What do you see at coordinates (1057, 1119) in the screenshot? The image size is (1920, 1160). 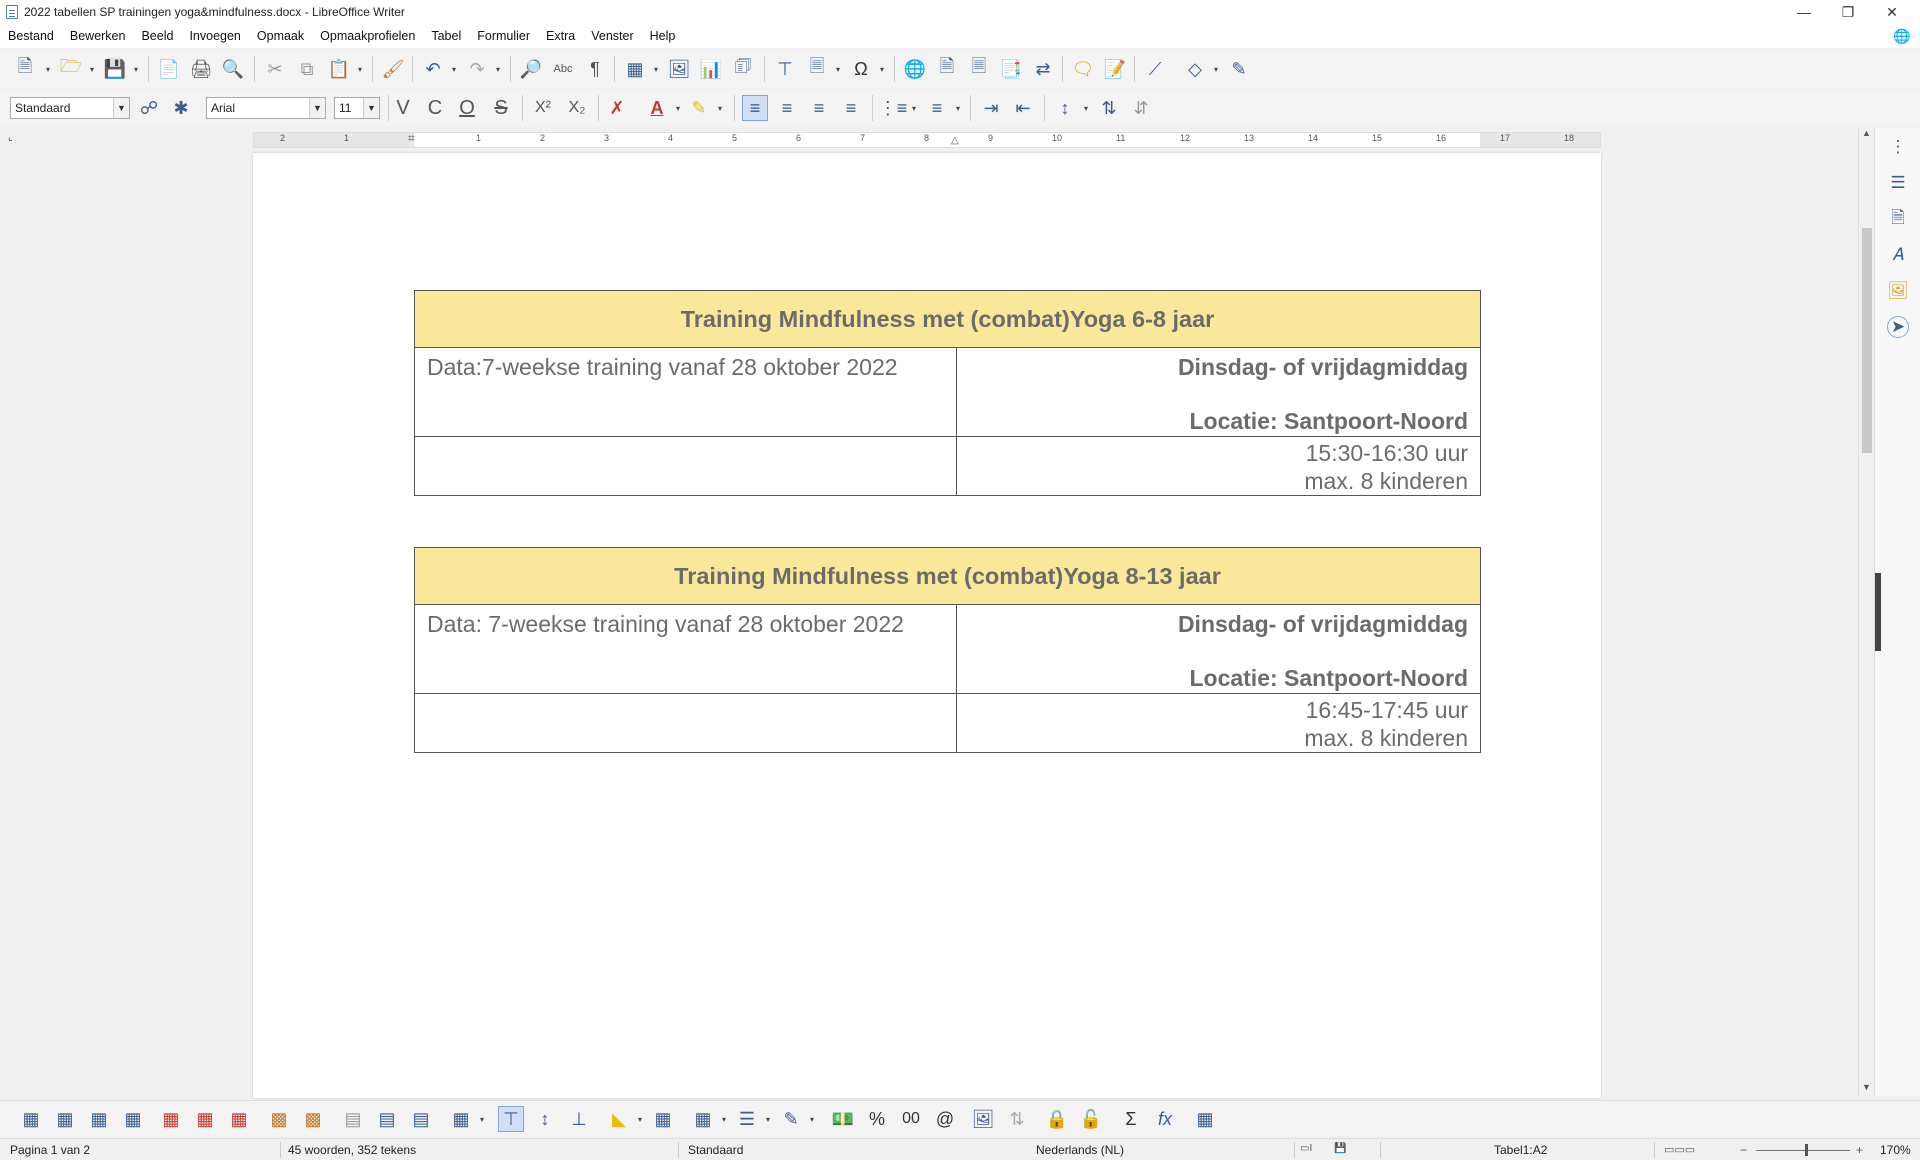 I see `protect-cells-icon: 🔒` at bounding box center [1057, 1119].